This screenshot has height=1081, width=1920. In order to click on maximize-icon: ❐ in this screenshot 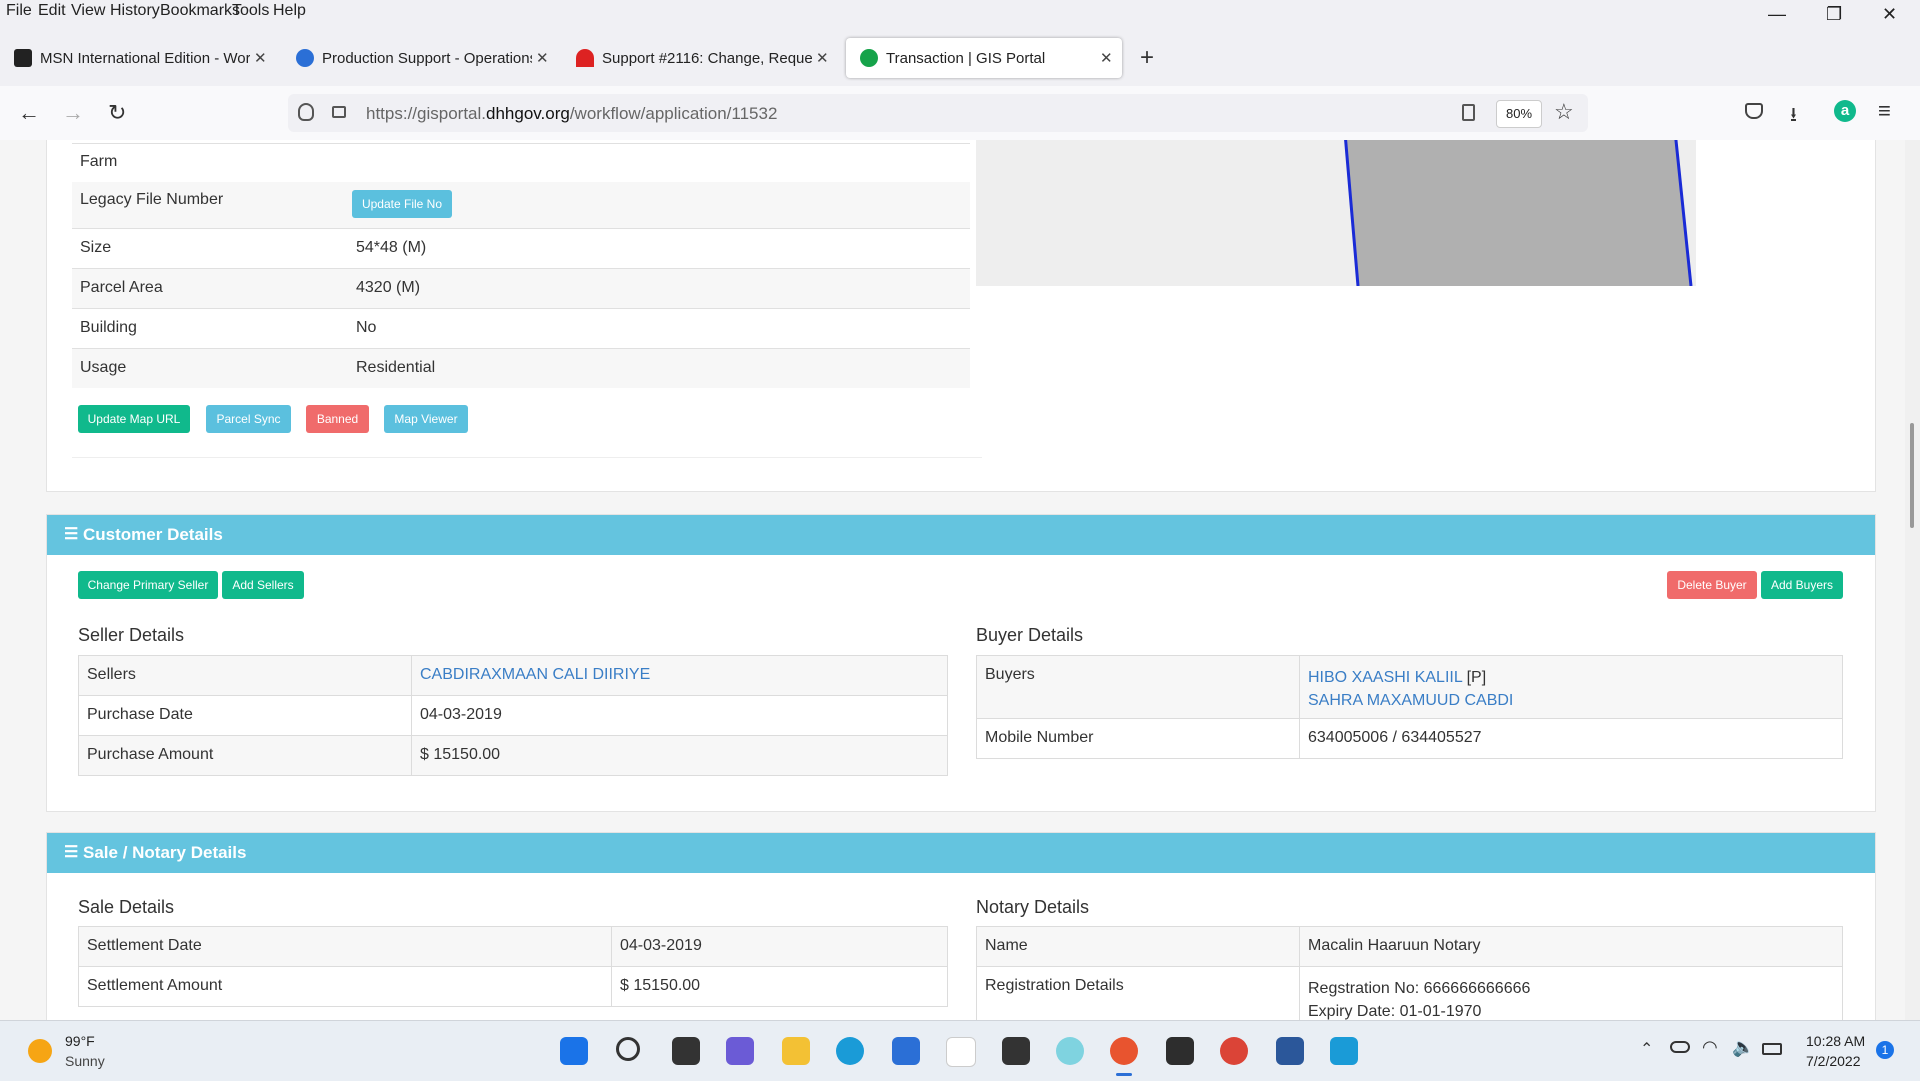, I will do `click(1834, 14)`.